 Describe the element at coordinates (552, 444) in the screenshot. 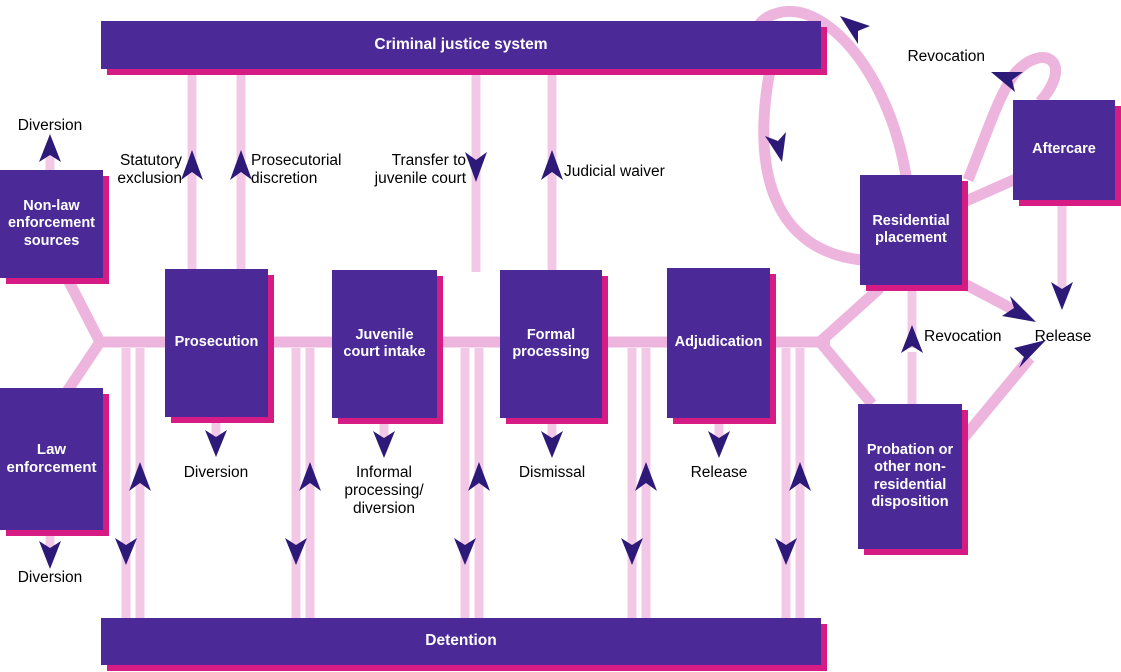

I see `formal-dismissal-arrow-icon` at that location.